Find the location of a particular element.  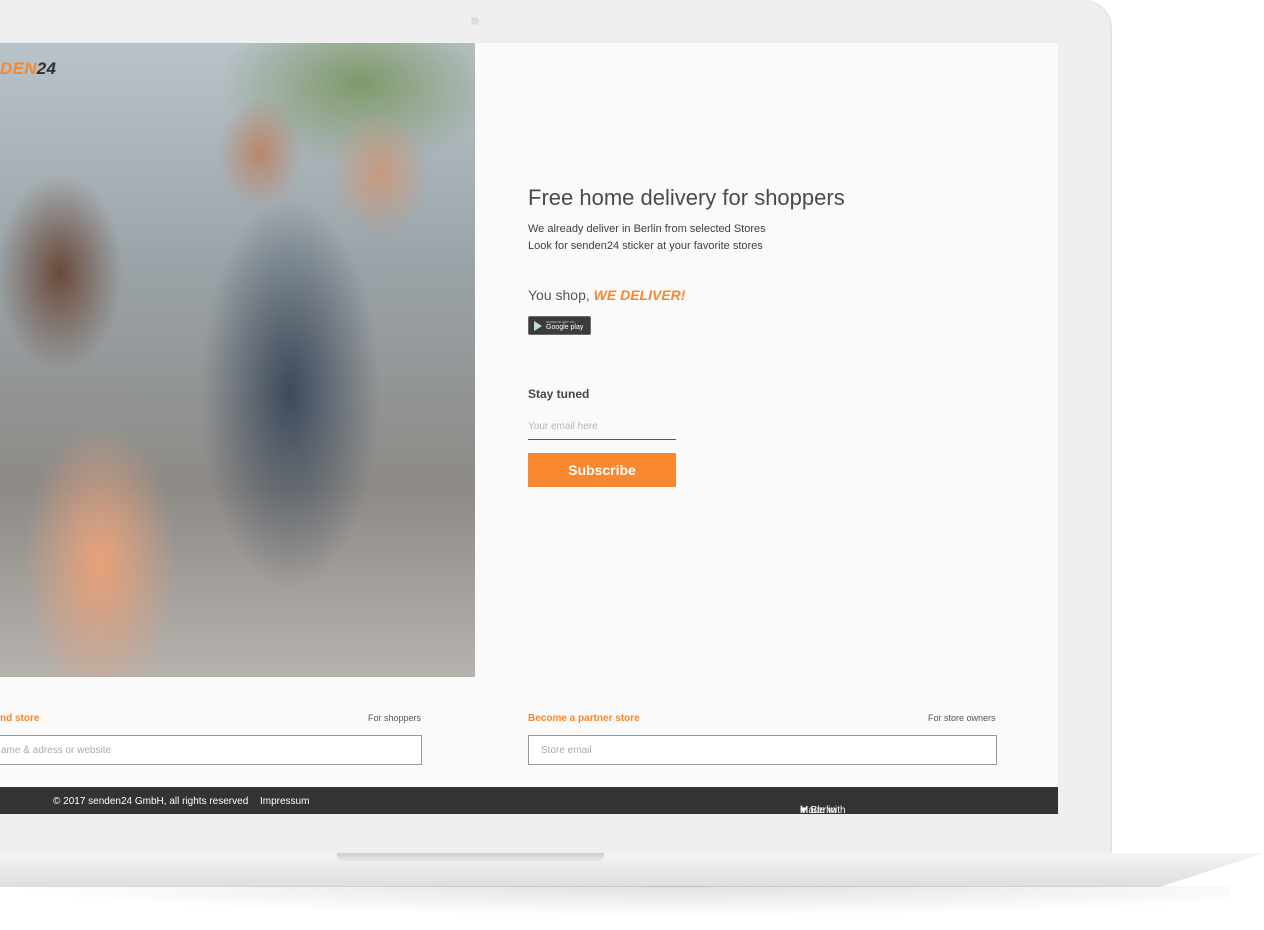

subscribe-button: Subscribe is located at coordinates (602, 470).